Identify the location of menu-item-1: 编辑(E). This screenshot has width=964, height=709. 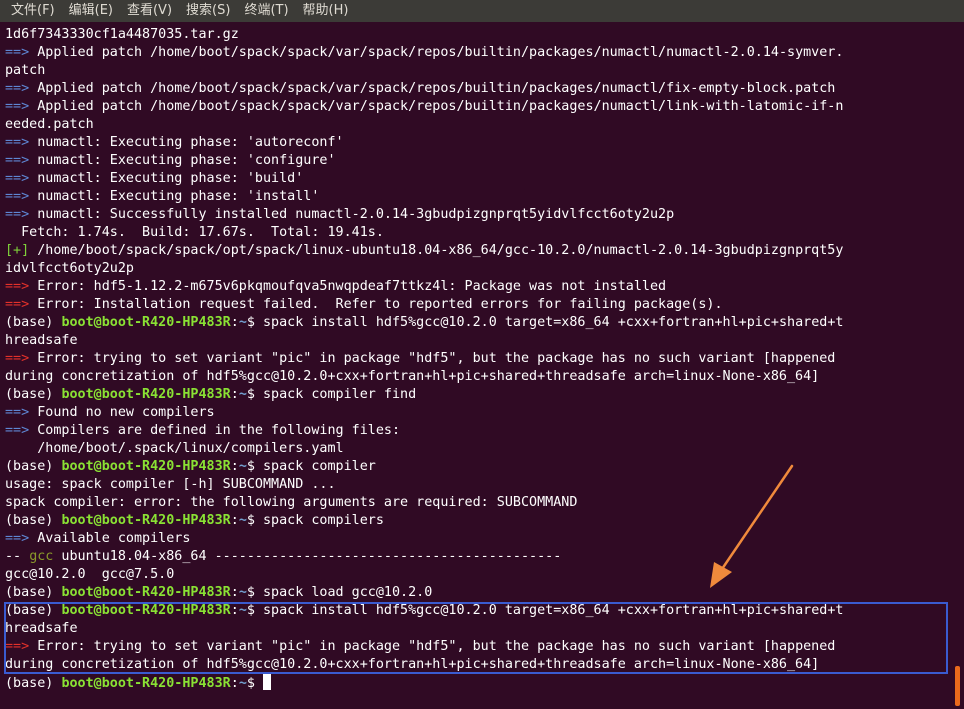
(91, 11).